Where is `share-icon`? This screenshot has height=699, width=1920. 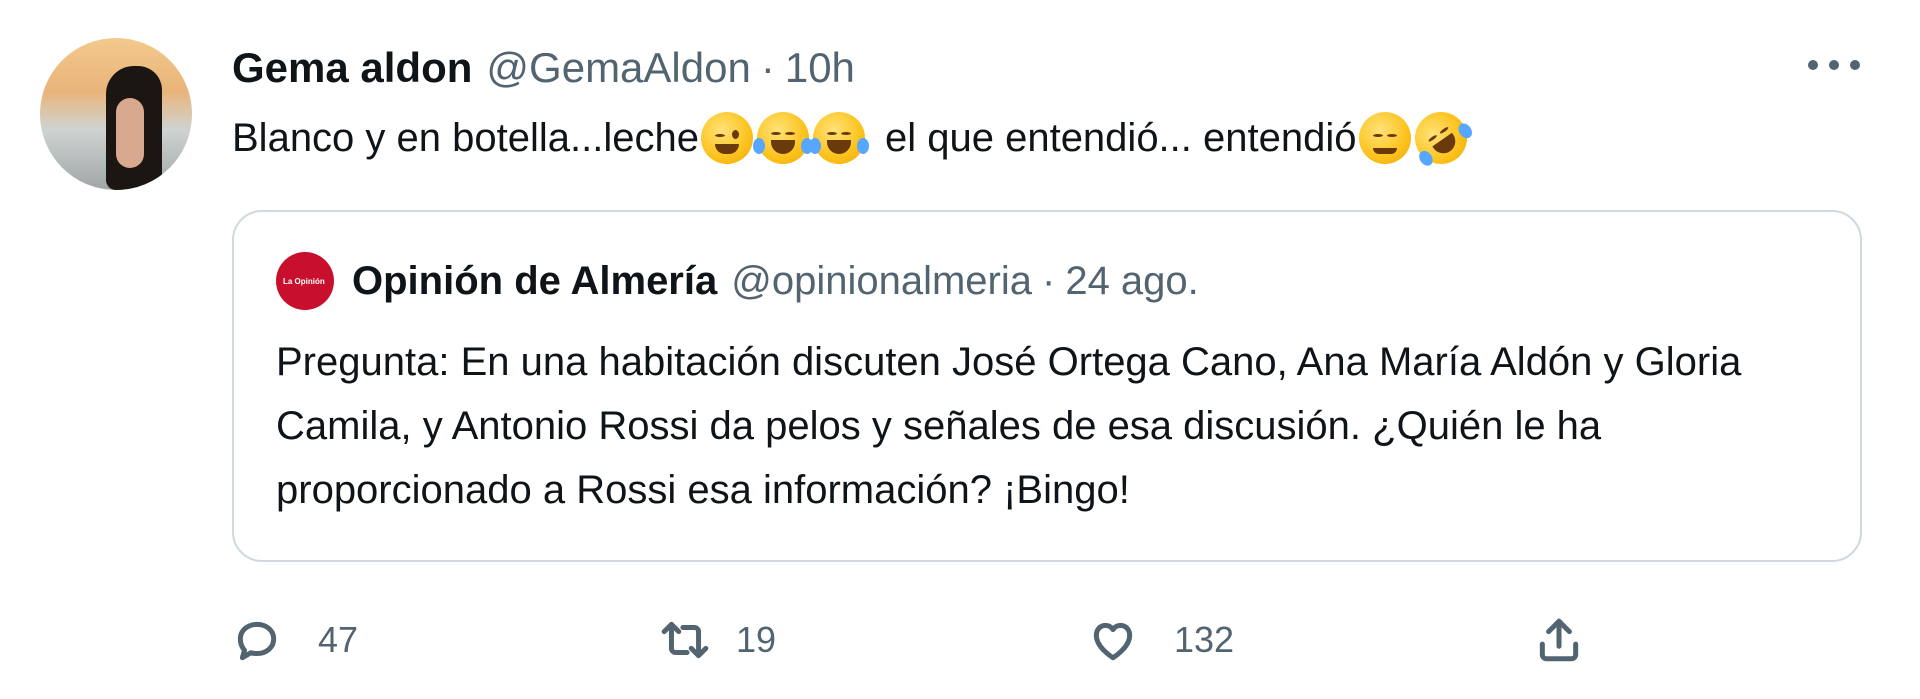
share-icon is located at coordinates (1559, 640).